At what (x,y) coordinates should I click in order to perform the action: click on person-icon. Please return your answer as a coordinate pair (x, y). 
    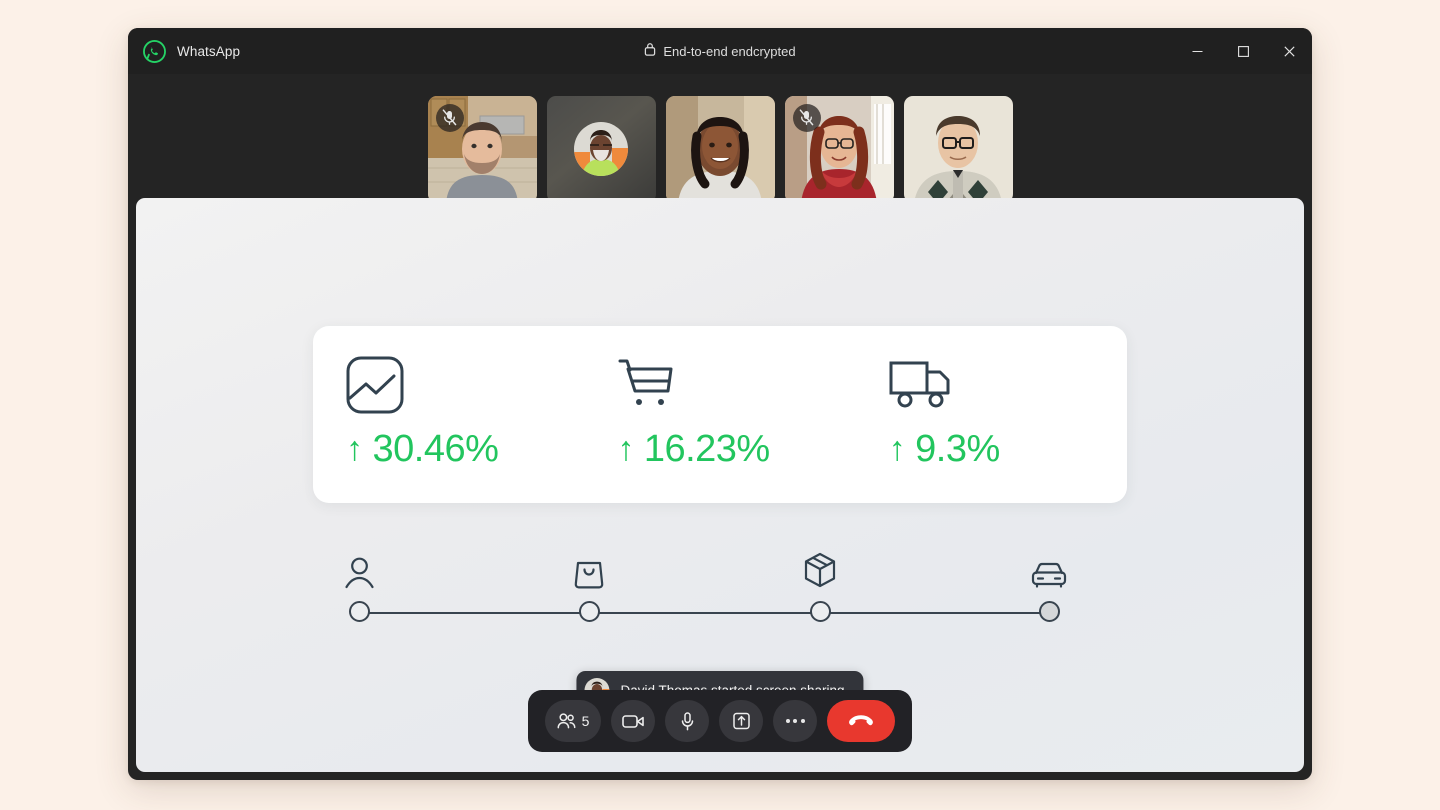
    Looking at the image, I should click on (359, 566).